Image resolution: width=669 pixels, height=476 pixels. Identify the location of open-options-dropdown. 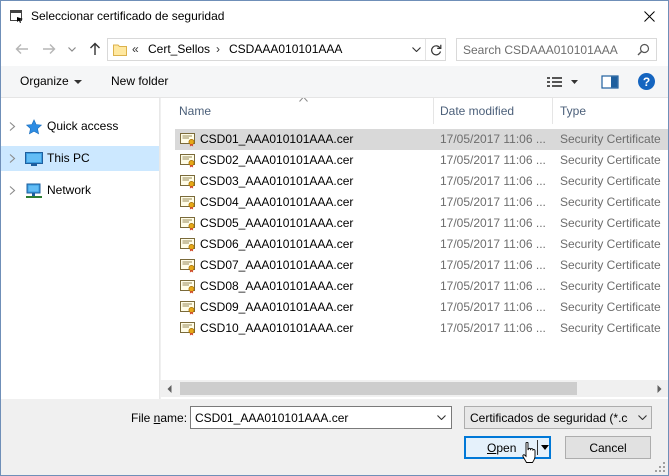
(544, 447).